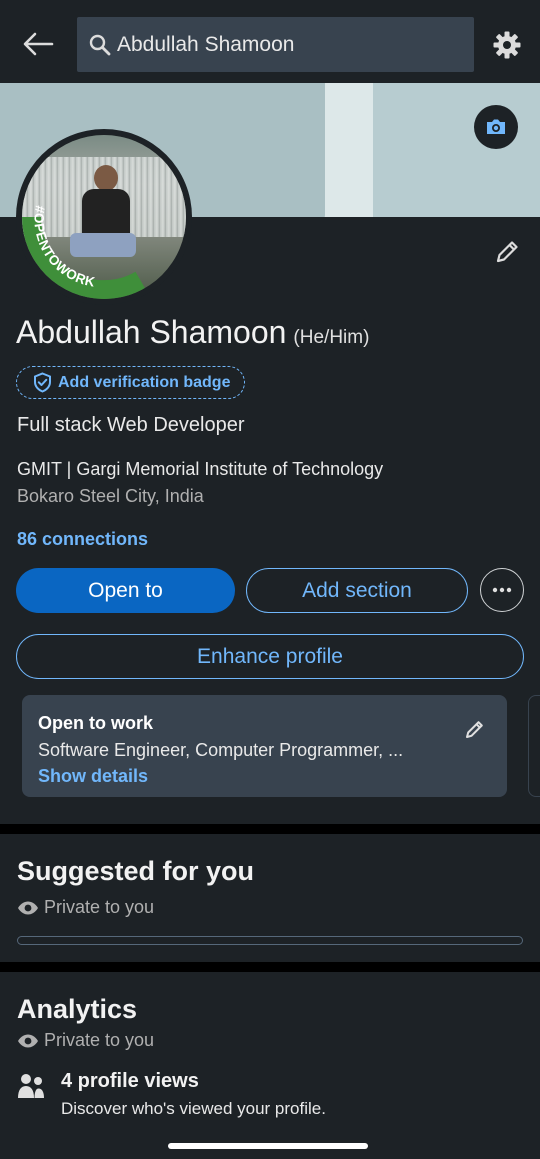 This screenshot has height=1159, width=540. What do you see at coordinates (96, 723) in the screenshot?
I see `open-to-work-title: Open to work` at bounding box center [96, 723].